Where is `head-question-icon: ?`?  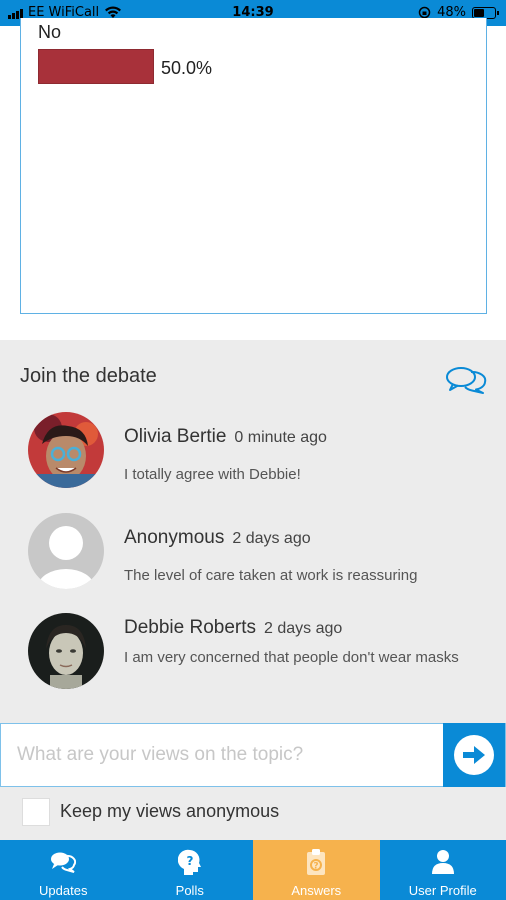 head-question-icon: ? is located at coordinates (189, 862).